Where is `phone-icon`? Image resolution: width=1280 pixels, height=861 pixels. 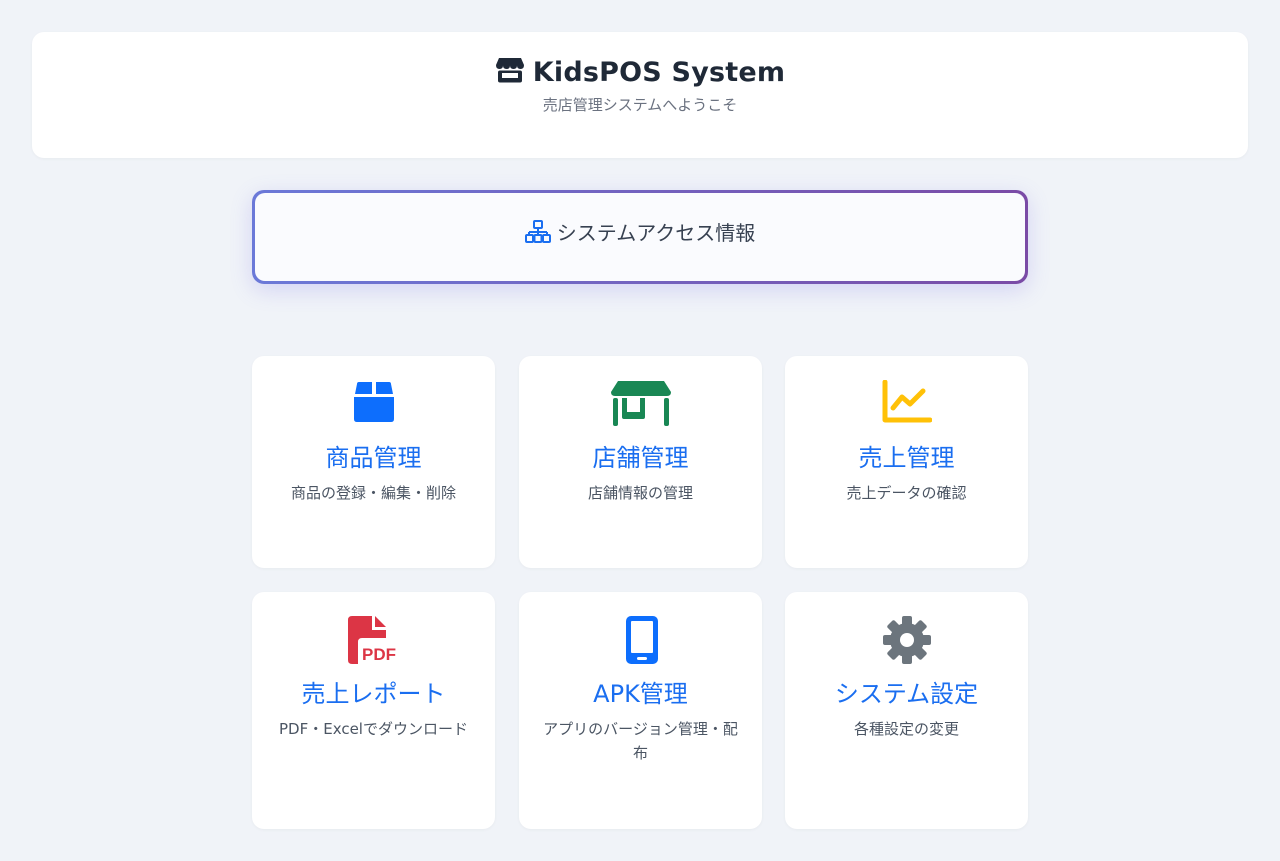
phone-icon is located at coordinates (640, 640).